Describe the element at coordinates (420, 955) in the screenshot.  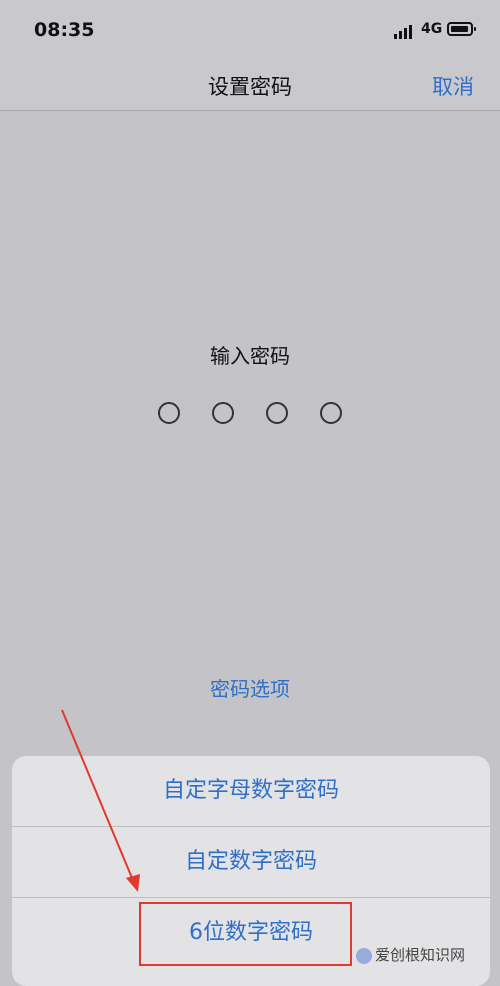
I see `watermark-text: 爱创根知识网` at that location.